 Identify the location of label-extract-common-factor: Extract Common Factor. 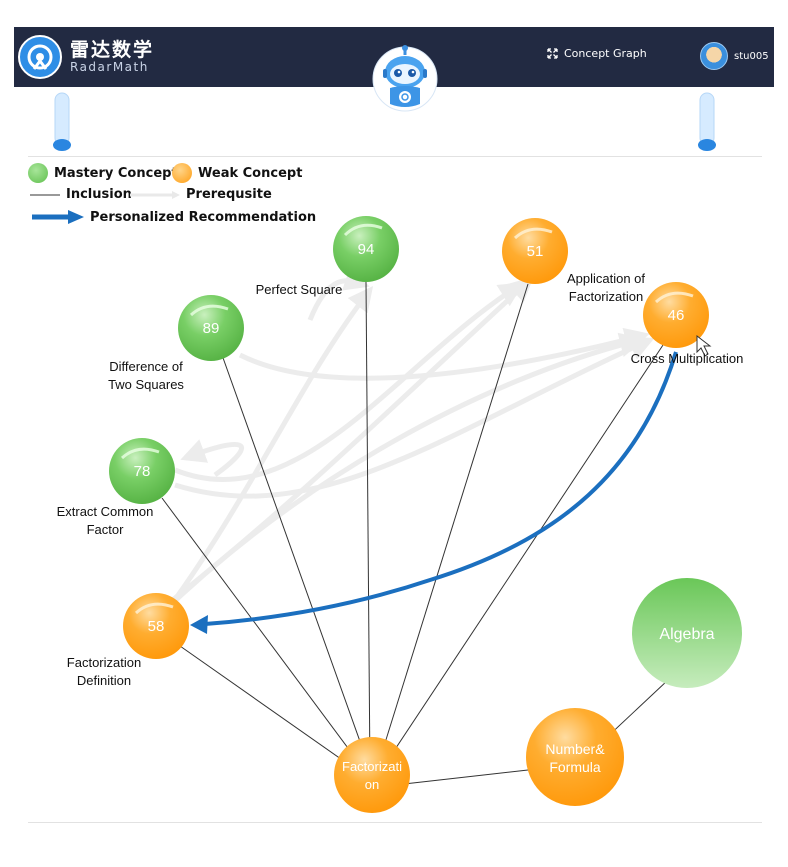
(105, 520).